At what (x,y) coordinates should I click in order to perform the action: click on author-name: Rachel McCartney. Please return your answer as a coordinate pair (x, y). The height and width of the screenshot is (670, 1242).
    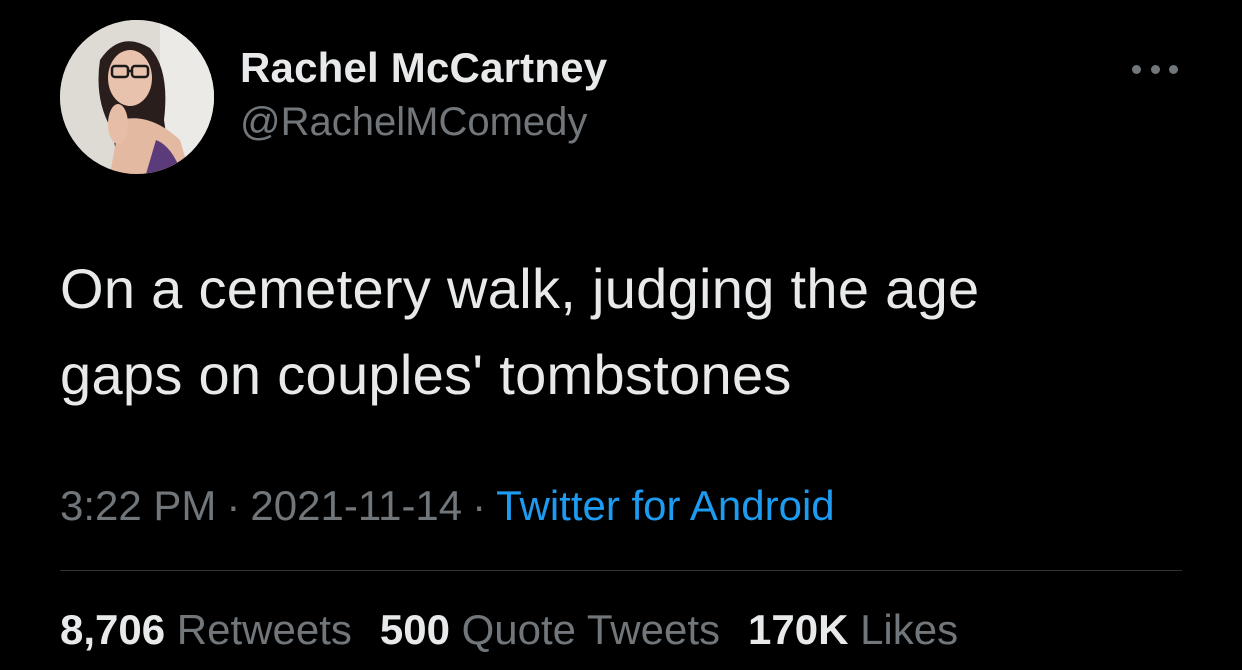
    Looking at the image, I should click on (423, 68).